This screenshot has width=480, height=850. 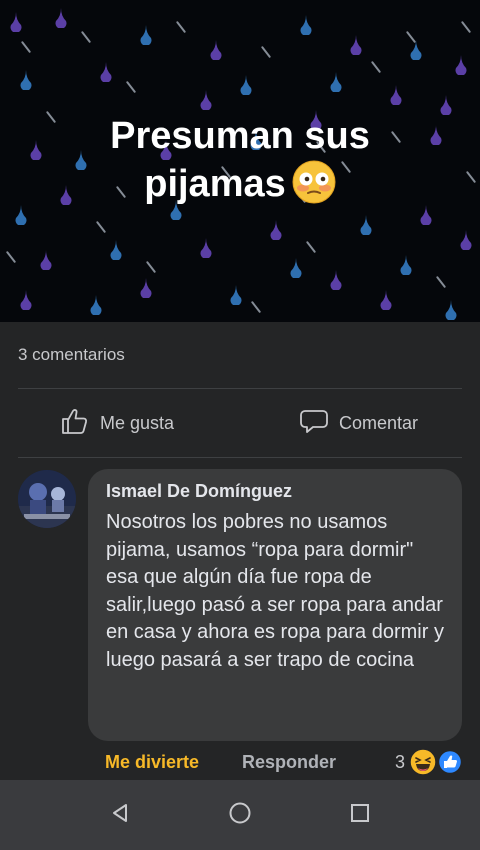 I want to click on like-label: Me gusta, so click(x=137, y=422).